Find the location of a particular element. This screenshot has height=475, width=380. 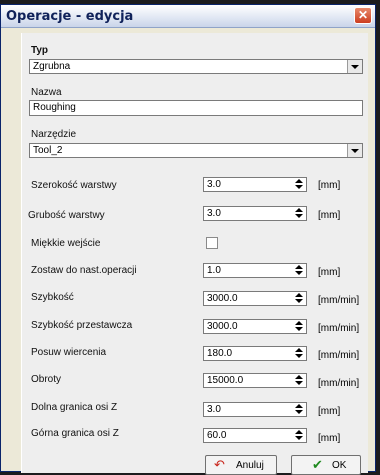

gorna-stepper: 60.0 is located at coordinates (255, 435).